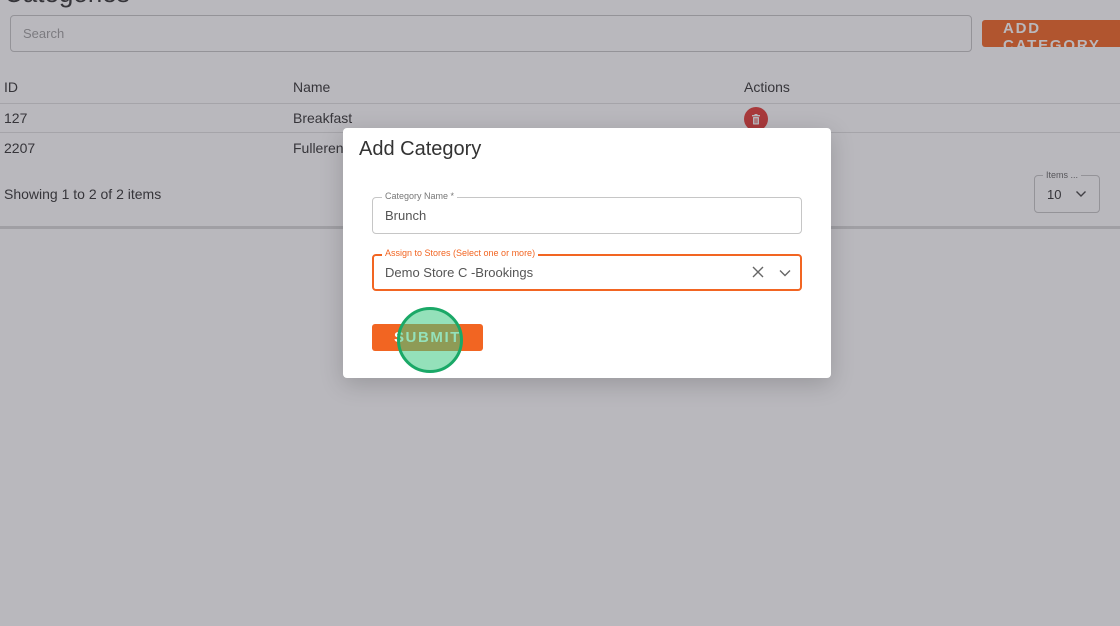 This screenshot has height=626, width=1120. I want to click on category-name-value: Brunch, so click(406, 215).